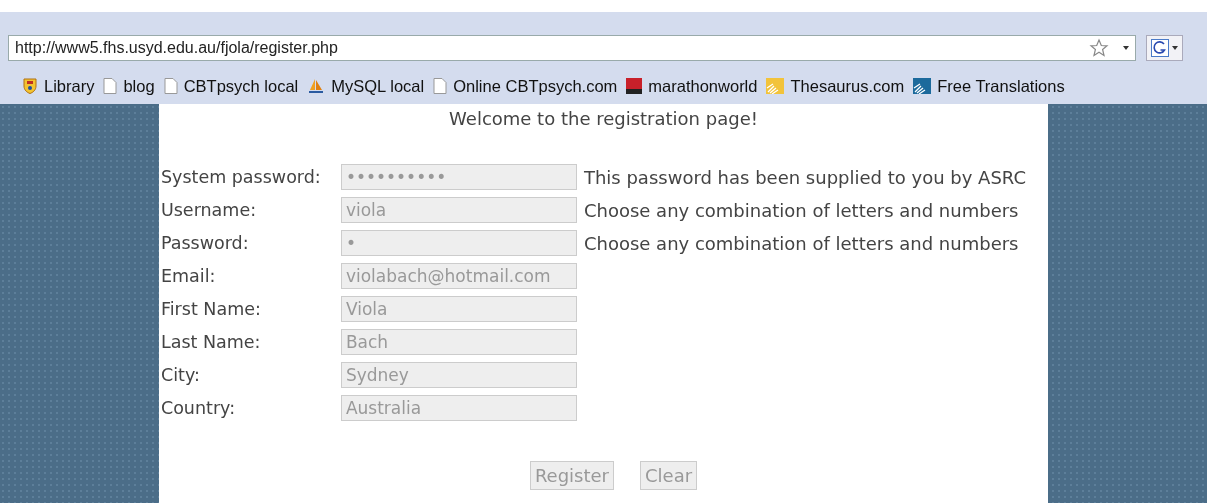  I want to click on bookmark-item: Online CBTpsych.com, so click(525, 86).